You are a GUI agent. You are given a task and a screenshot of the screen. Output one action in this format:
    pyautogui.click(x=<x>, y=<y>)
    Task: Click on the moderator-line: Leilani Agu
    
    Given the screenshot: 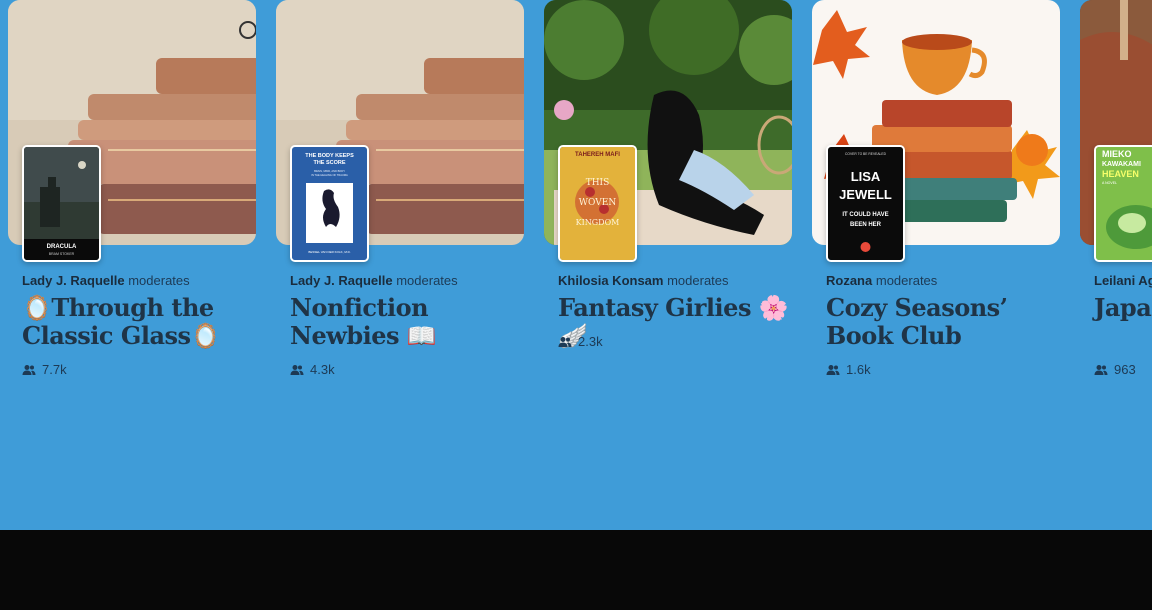 What is the action you would take?
    pyautogui.click(x=1123, y=280)
    